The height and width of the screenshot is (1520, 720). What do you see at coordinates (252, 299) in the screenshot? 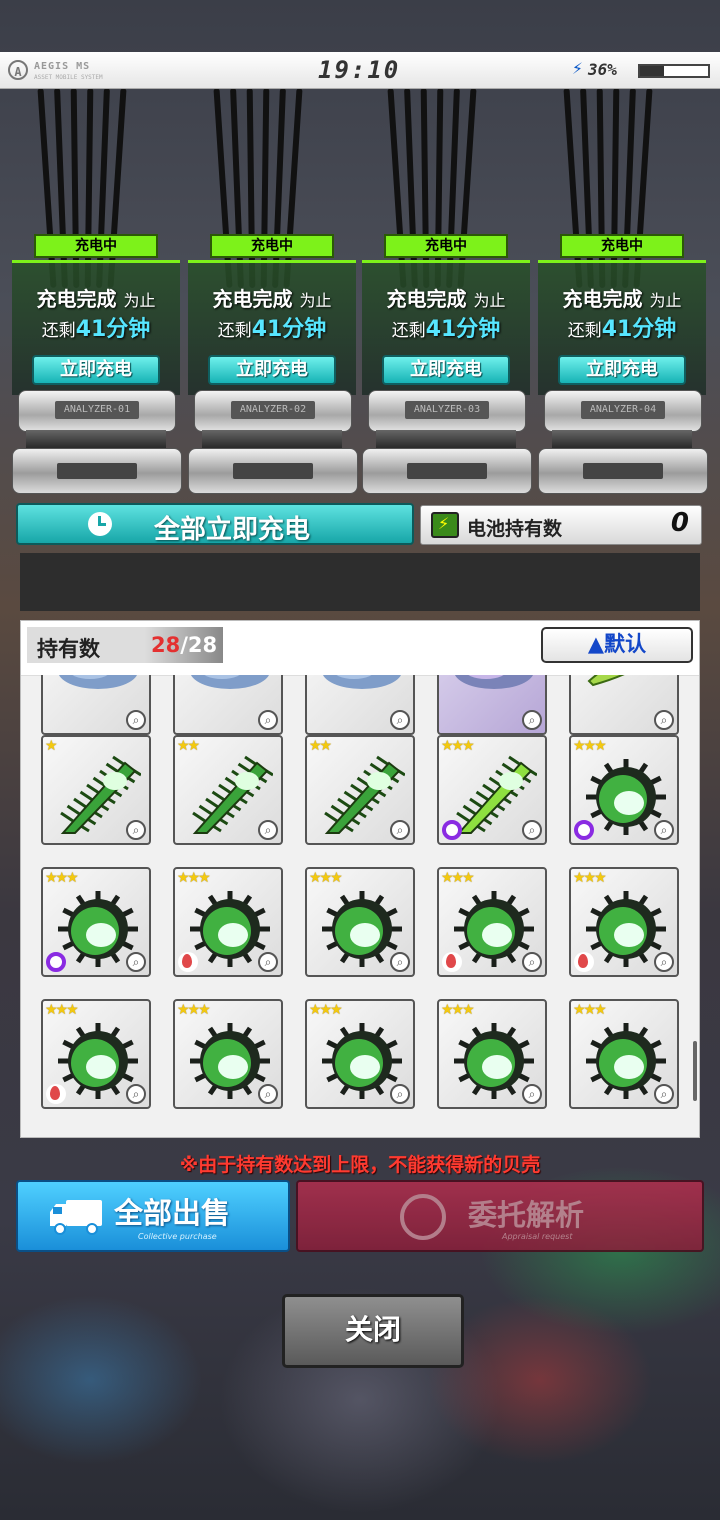
I see `slot-complete-text: 充电完成` at bounding box center [252, 299].